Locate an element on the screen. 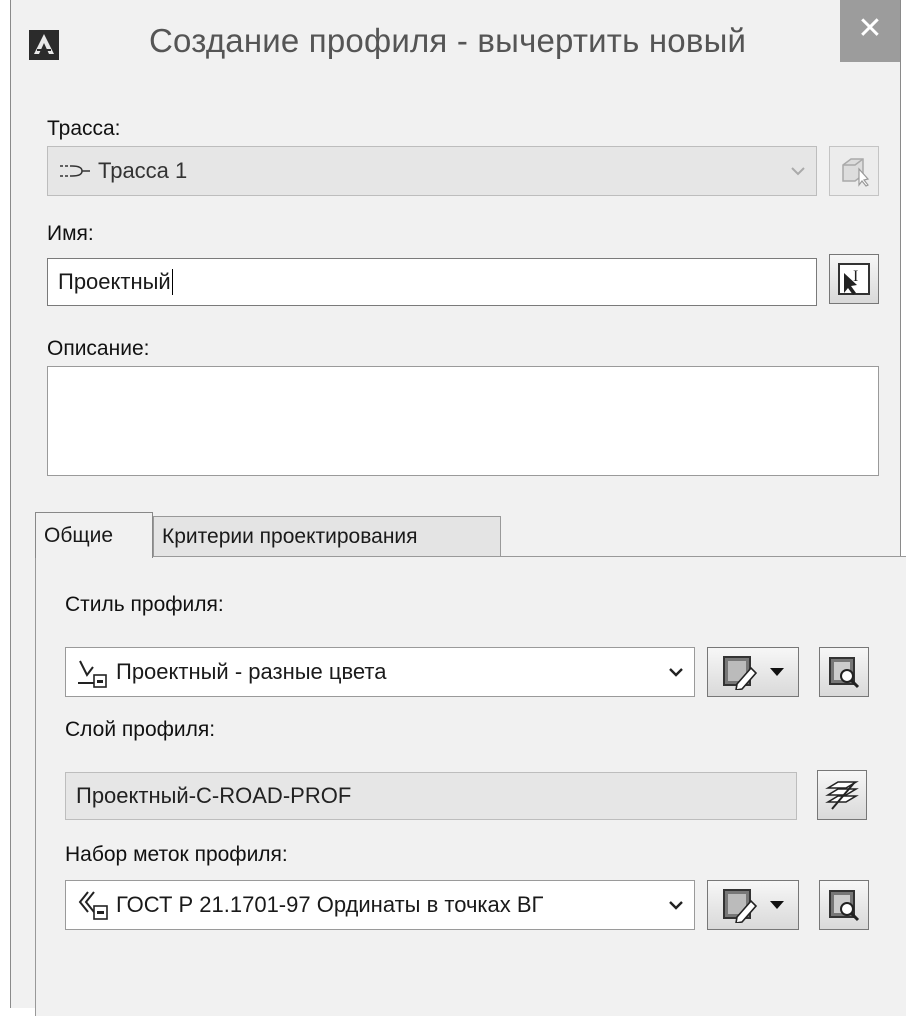 The image size is (906, 1016). layers-icon is located at coordinates (842, 795).